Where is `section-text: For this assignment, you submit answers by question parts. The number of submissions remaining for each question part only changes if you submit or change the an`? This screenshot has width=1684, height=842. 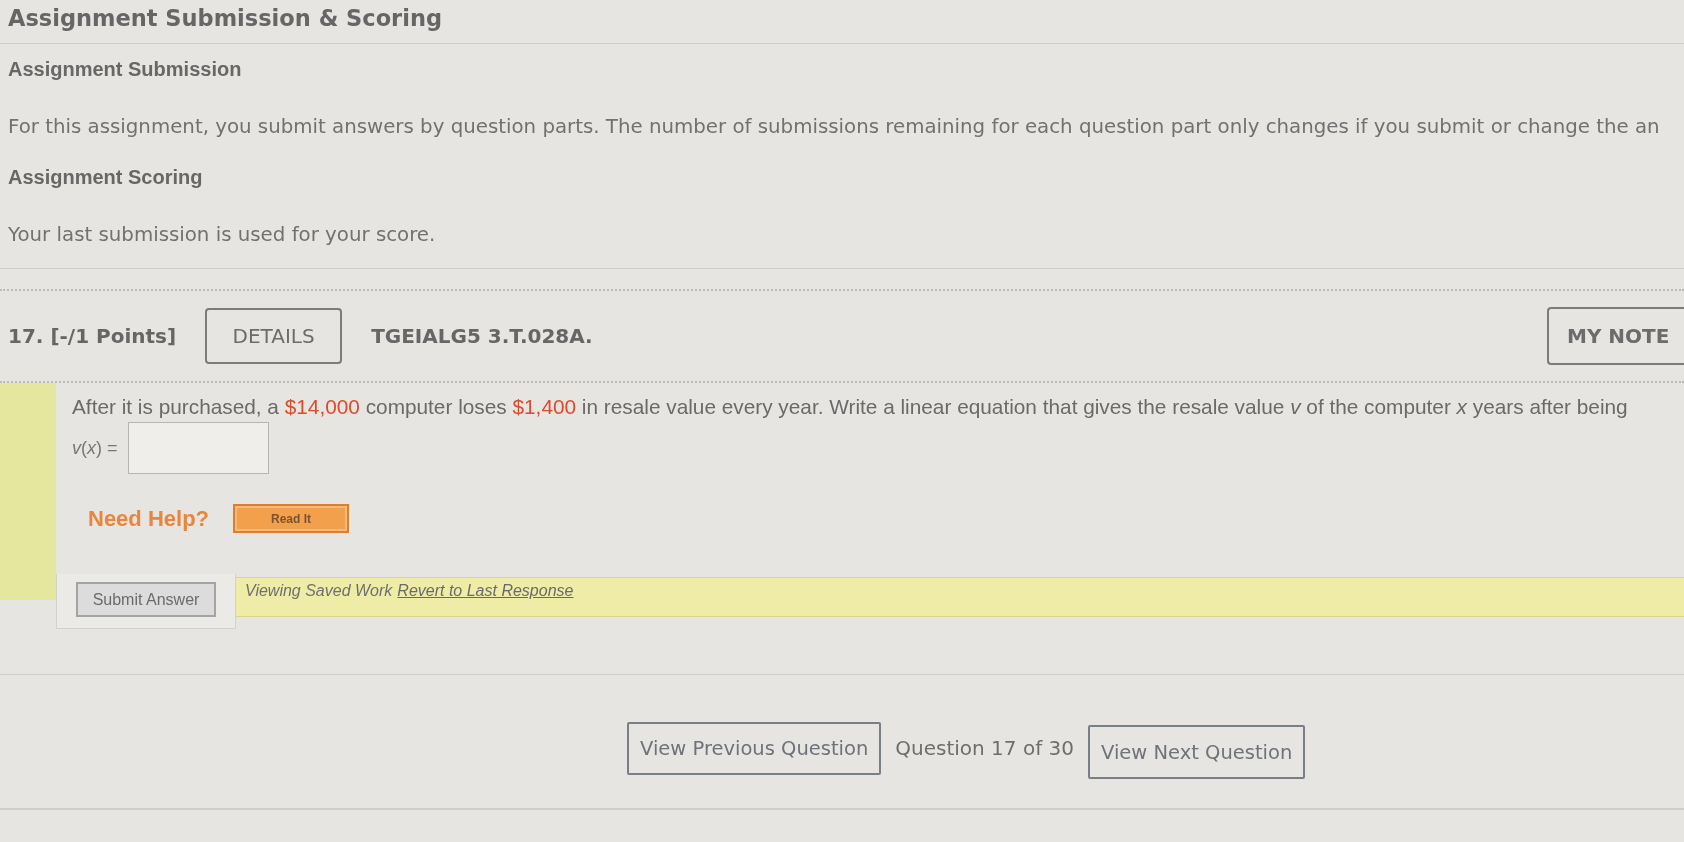 section-text: For this assignment, you submit answers by question parts. The number of submissions remaining for each question part only changes if you submit or change the an is located at coordinates (834, 127).